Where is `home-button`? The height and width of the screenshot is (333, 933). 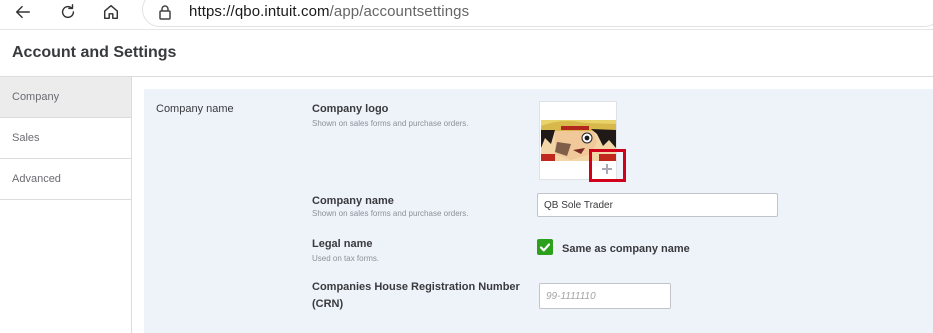
home-button is located at coordinates (111, 12).